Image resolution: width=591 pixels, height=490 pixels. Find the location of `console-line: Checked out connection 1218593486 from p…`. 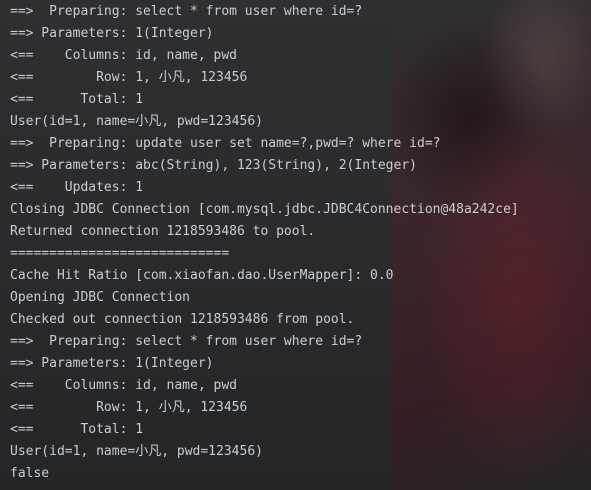

console-line: Checked out connection 1218593486 from p… is located at coordinates (182, 319).